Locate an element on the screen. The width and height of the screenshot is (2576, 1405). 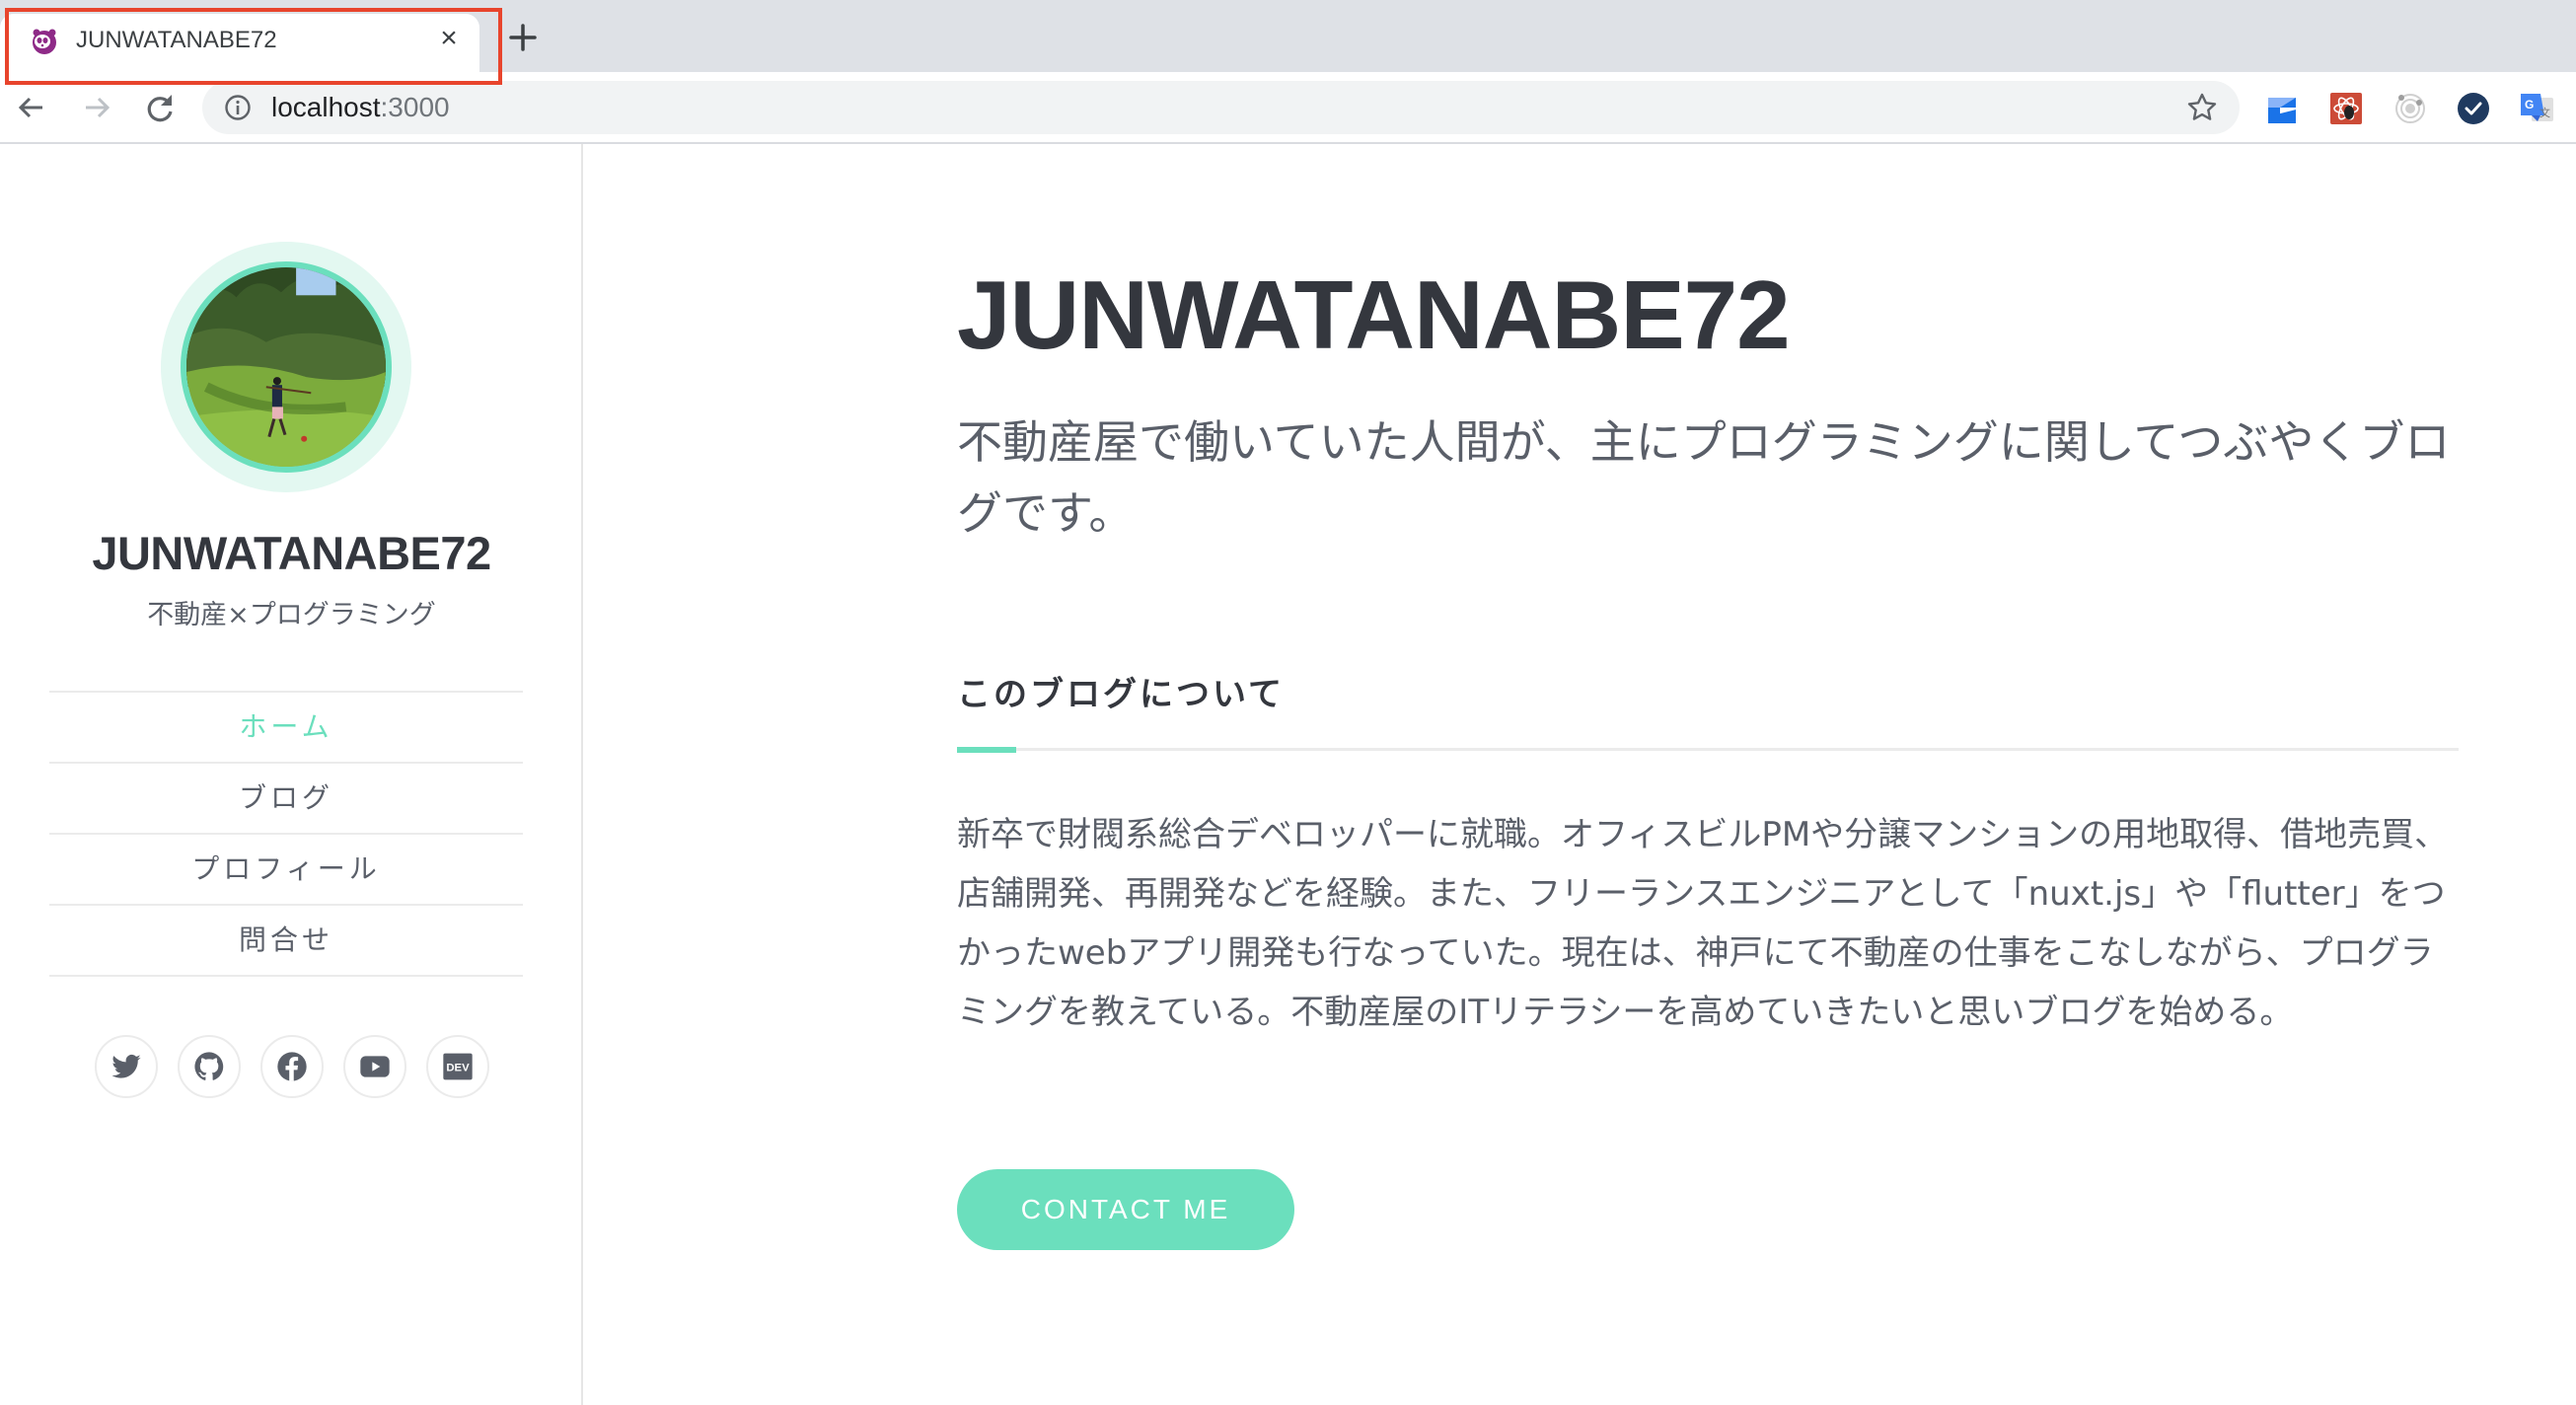
svg-text: 文 is located at coordinates (2544, 112).